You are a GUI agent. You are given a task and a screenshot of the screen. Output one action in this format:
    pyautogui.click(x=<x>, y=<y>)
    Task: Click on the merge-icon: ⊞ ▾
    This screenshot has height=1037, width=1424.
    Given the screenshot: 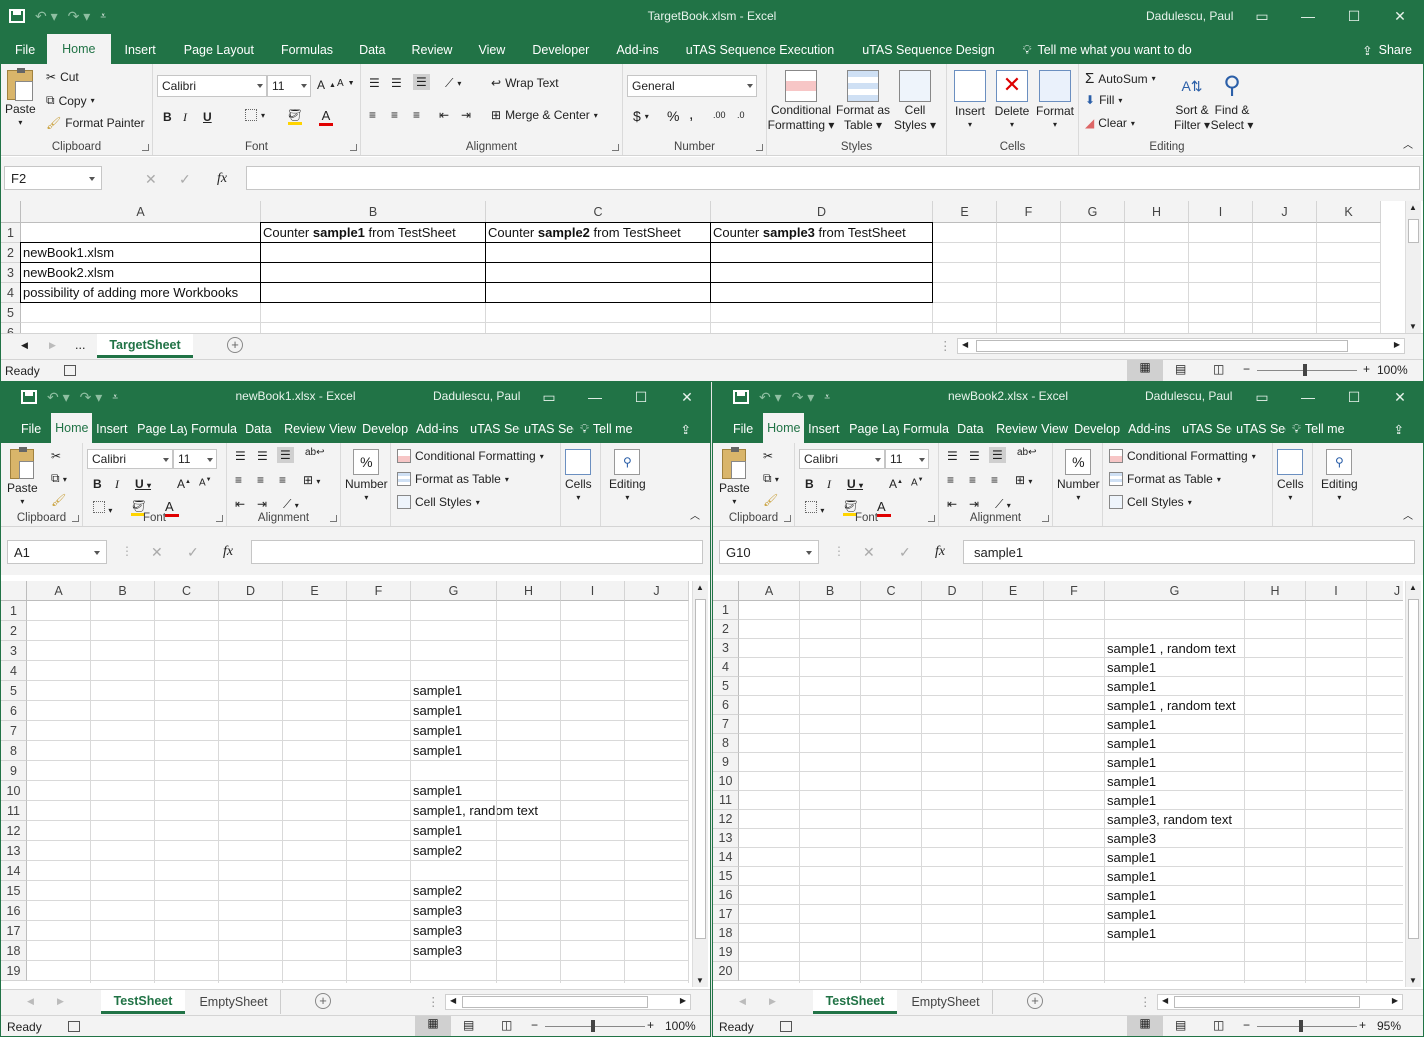 What is the action you would take?
    pyautogui.click(x=311, y=480)
    